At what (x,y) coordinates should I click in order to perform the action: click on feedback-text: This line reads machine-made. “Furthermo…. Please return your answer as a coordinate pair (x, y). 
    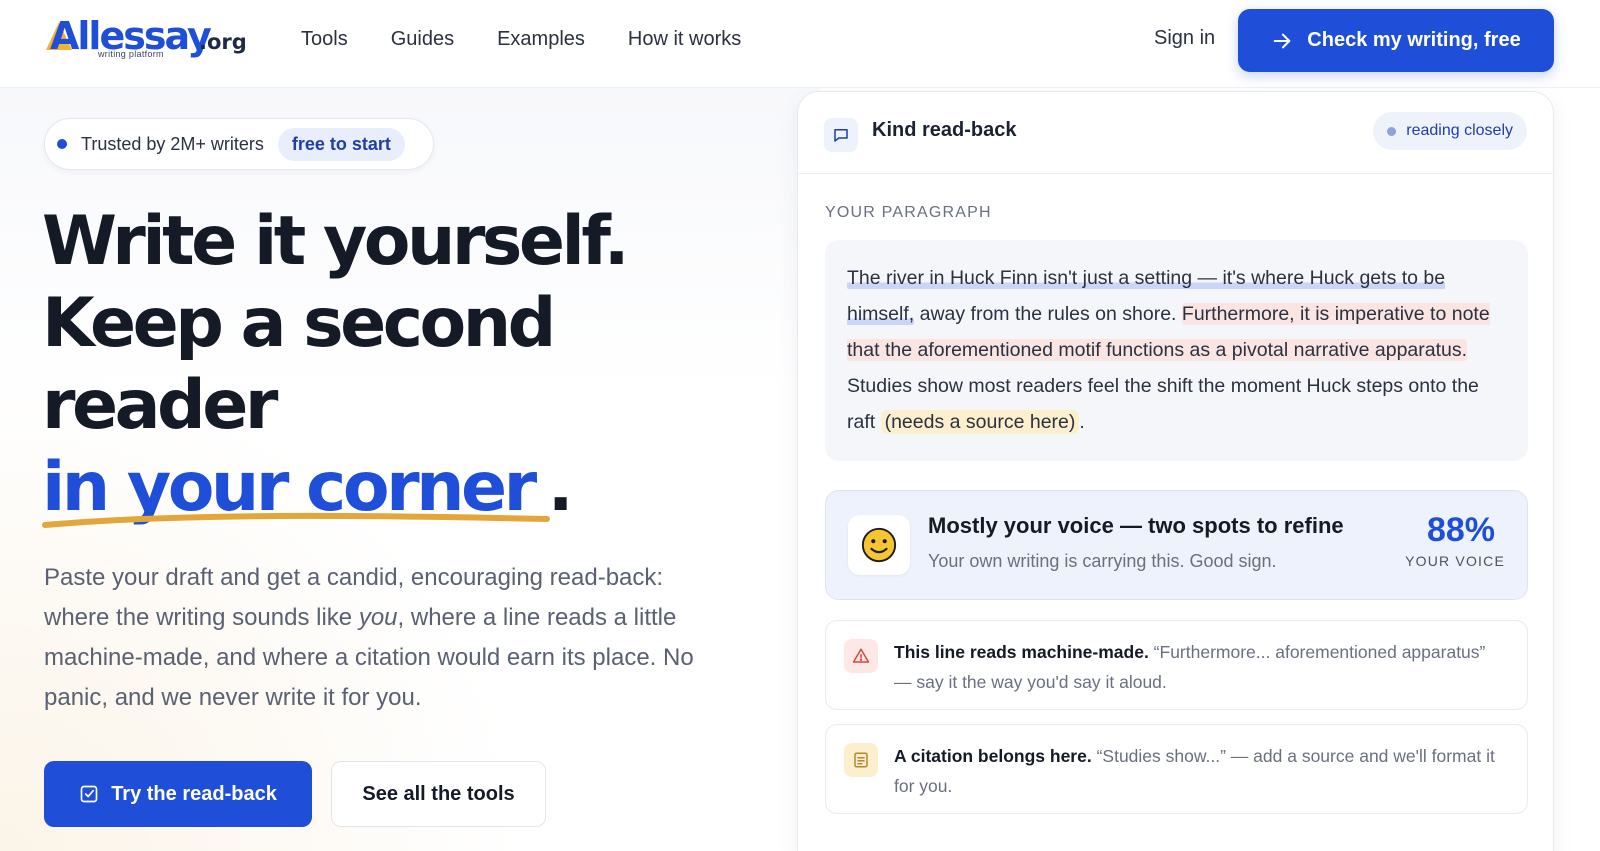
    Looking at the image, I should click on (1199, 667).